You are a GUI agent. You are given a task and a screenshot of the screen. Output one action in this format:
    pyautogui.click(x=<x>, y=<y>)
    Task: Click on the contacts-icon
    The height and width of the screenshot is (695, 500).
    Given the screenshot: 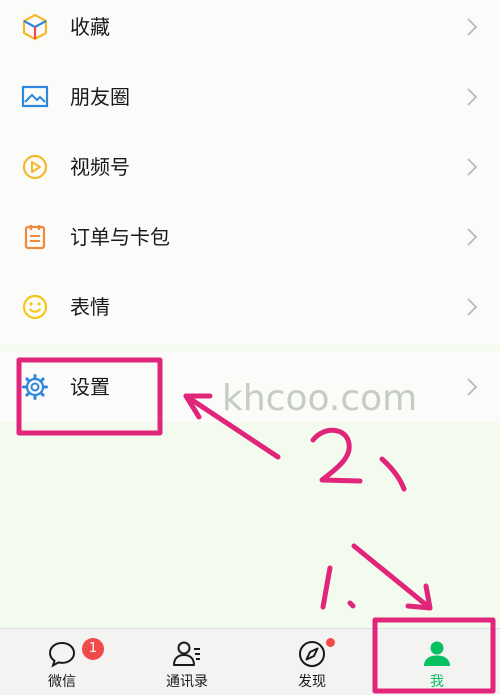 What is the action you would take?
    pyautogui.click(x=187, y=654)
    